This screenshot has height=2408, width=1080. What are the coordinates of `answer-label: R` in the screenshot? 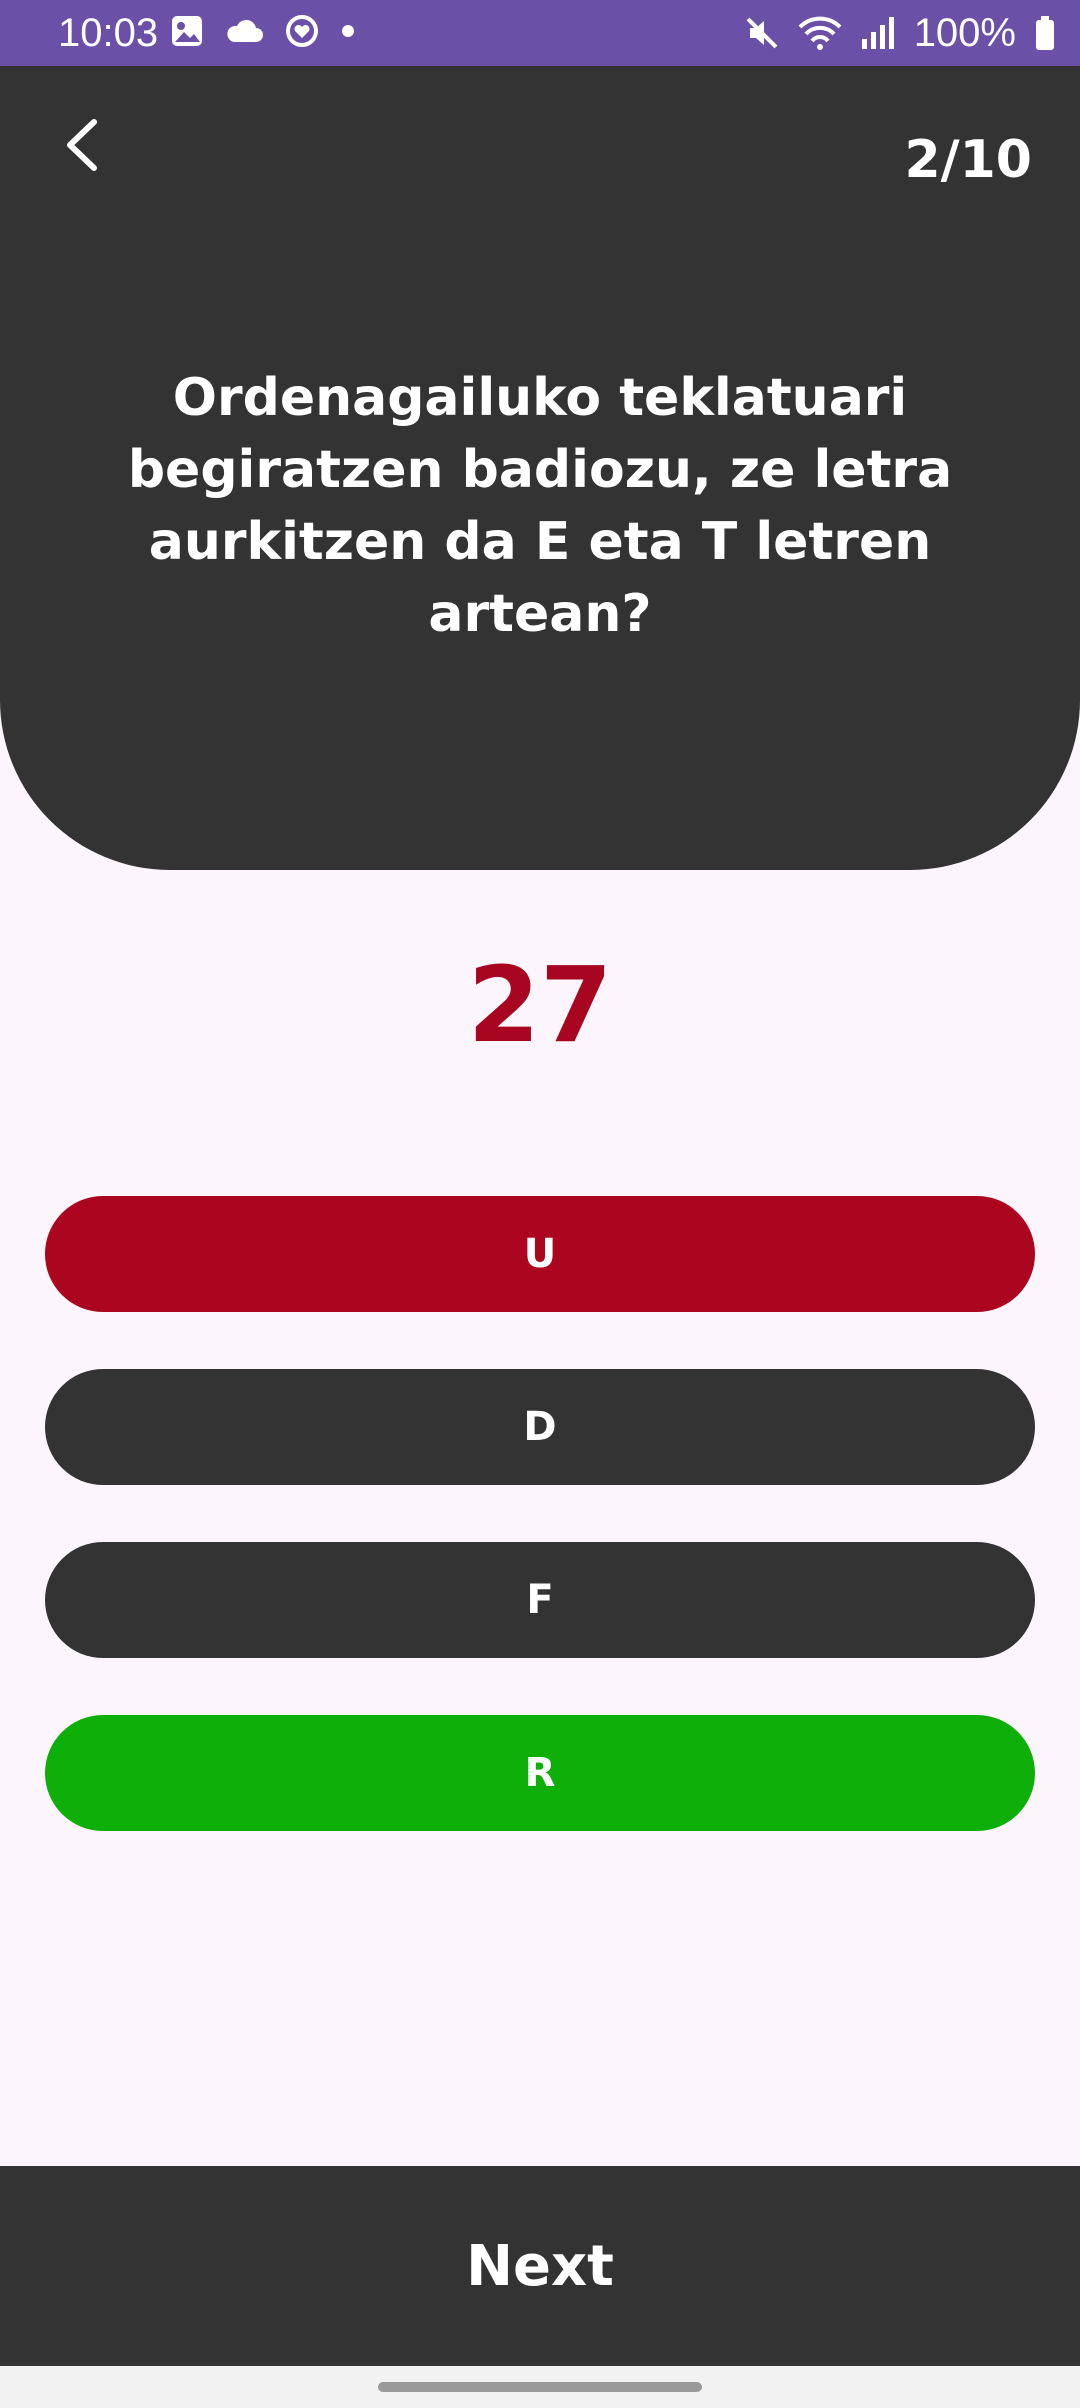 It's located at (540, 1773).